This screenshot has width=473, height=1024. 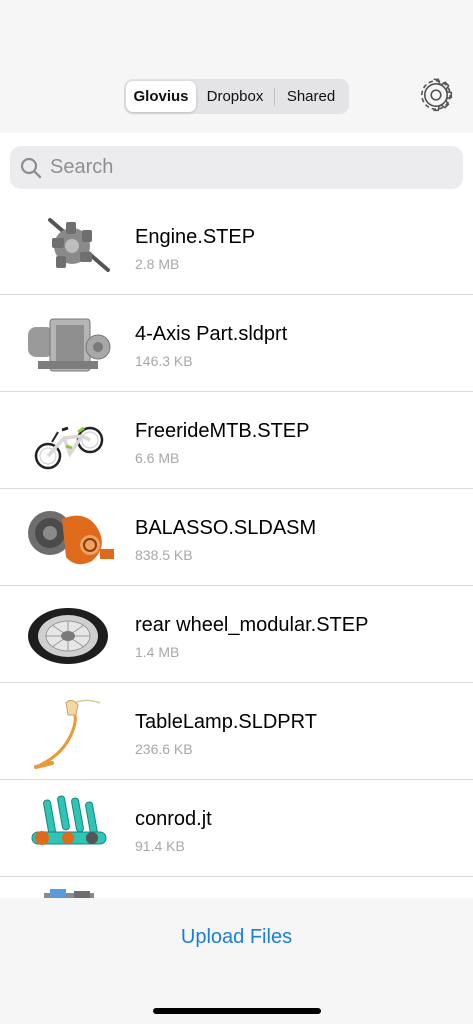 What do you see at coordinates (69, 820) in the screenshot?
I see `conrod-thumbnail` at bounding box center [69, 820].